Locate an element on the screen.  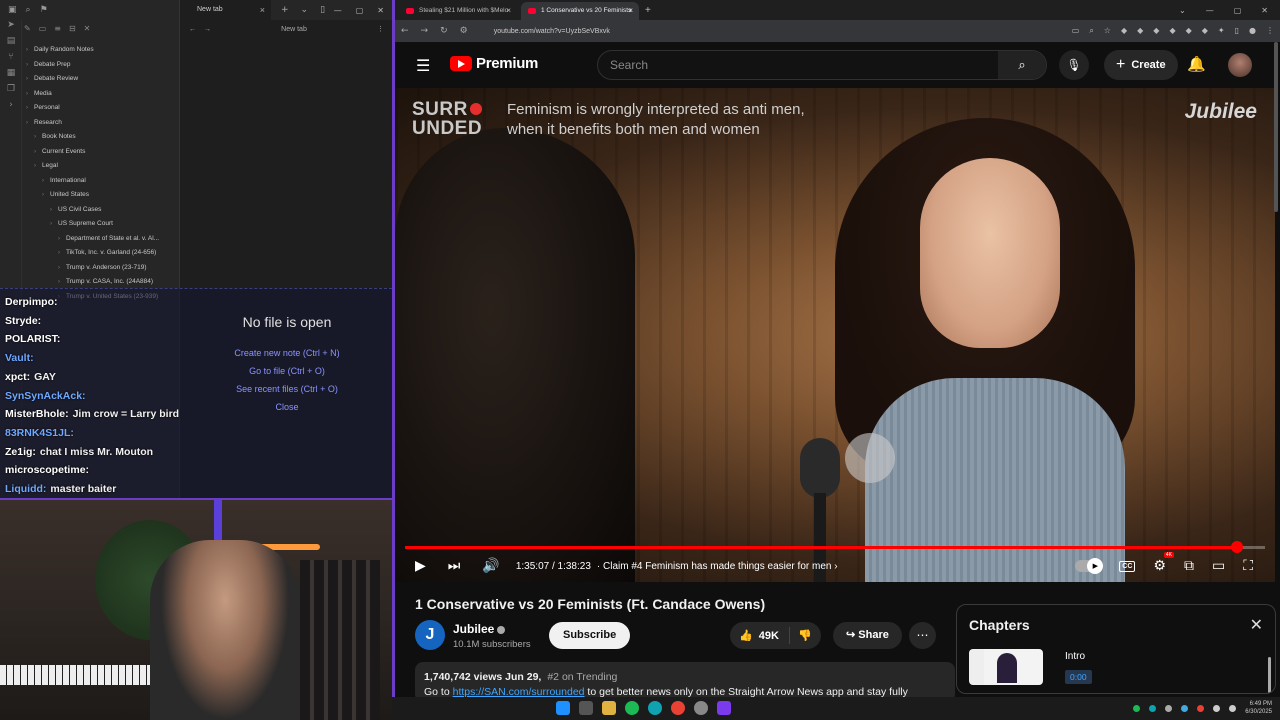
chat-username: Derpimpo: is located at coordinates (31, 302).